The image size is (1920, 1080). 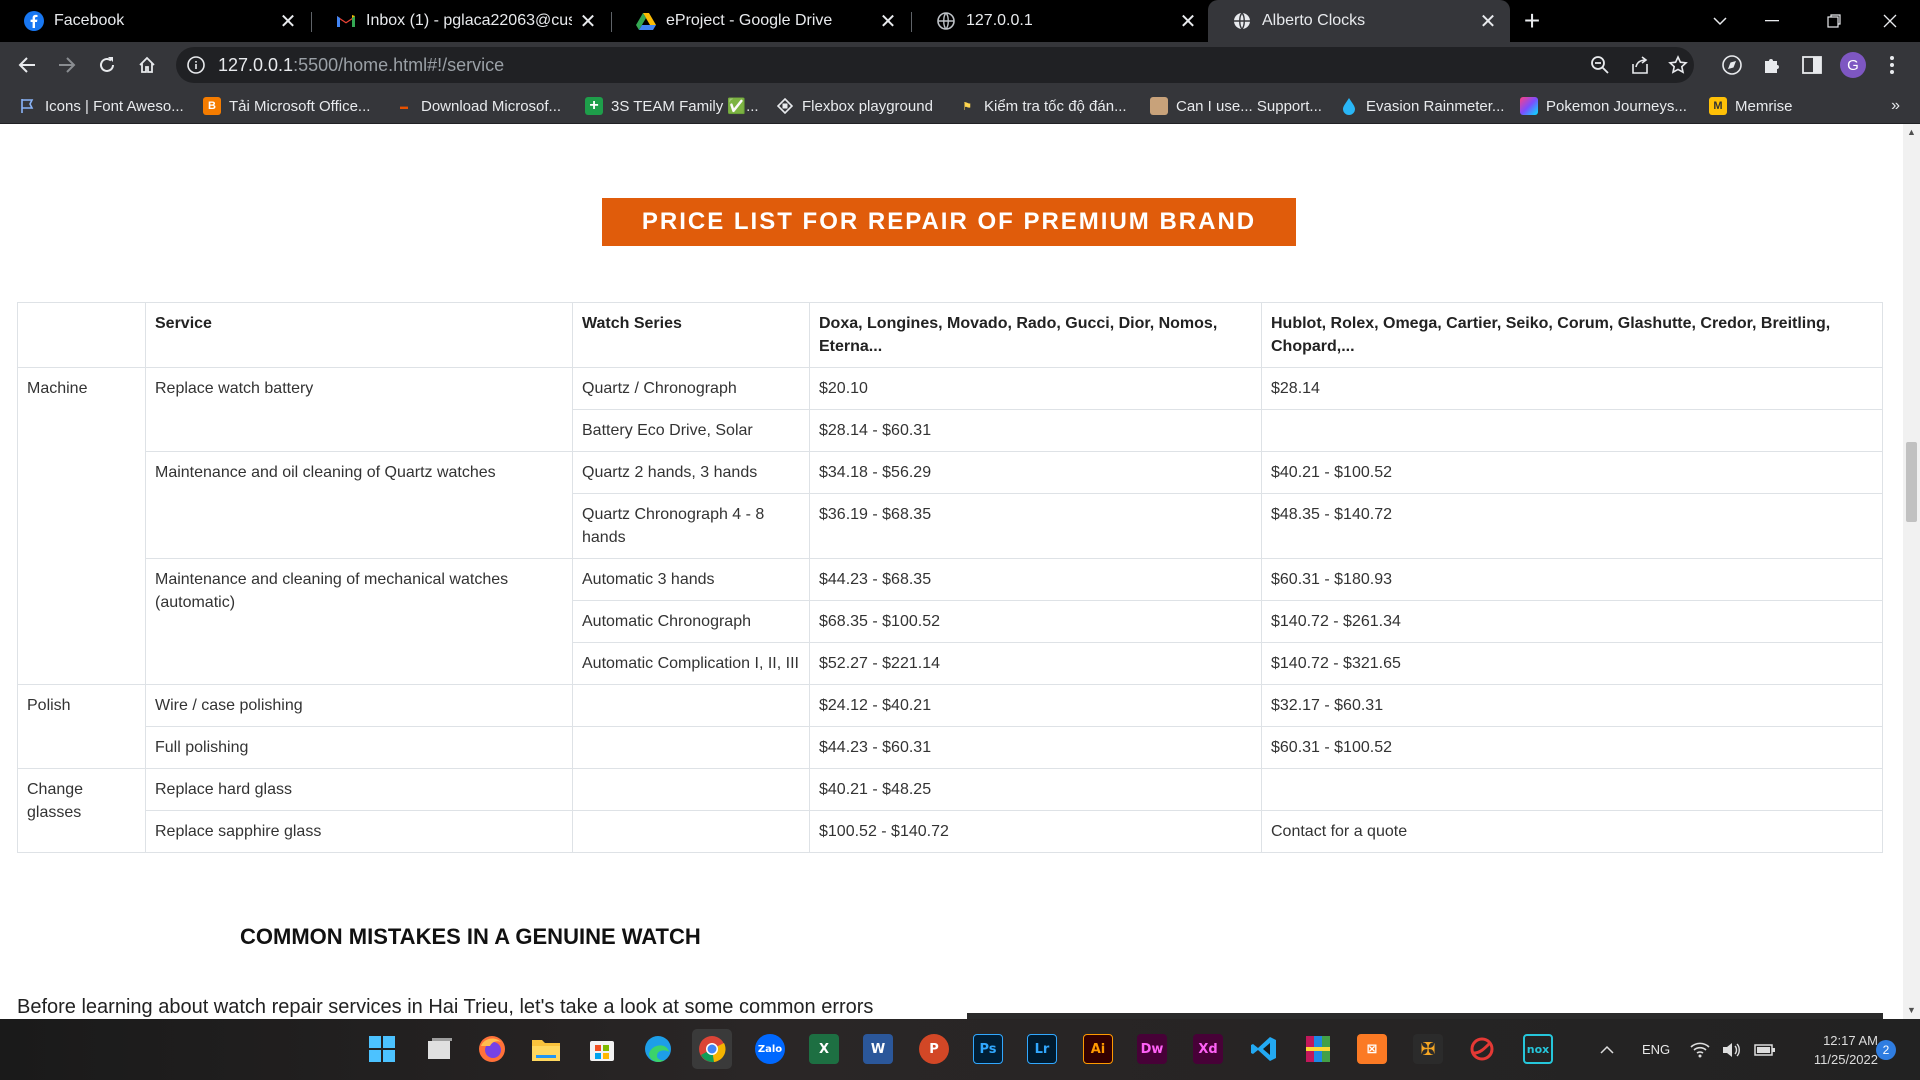 I want to click on store-icon, so click(x=602, y=1049).